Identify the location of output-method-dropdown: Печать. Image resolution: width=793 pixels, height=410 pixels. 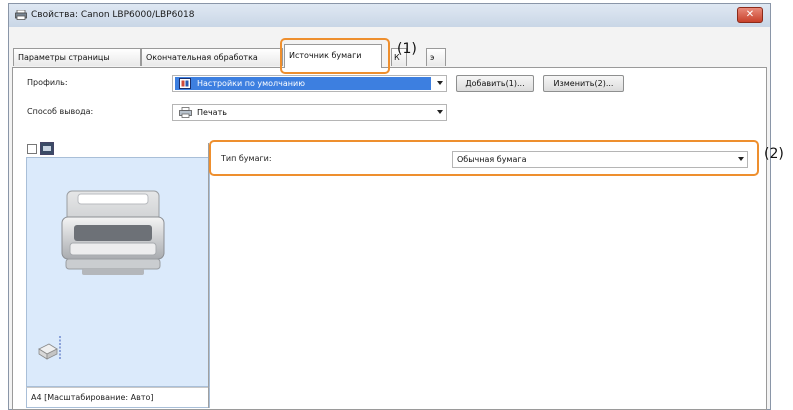
(309, 112).